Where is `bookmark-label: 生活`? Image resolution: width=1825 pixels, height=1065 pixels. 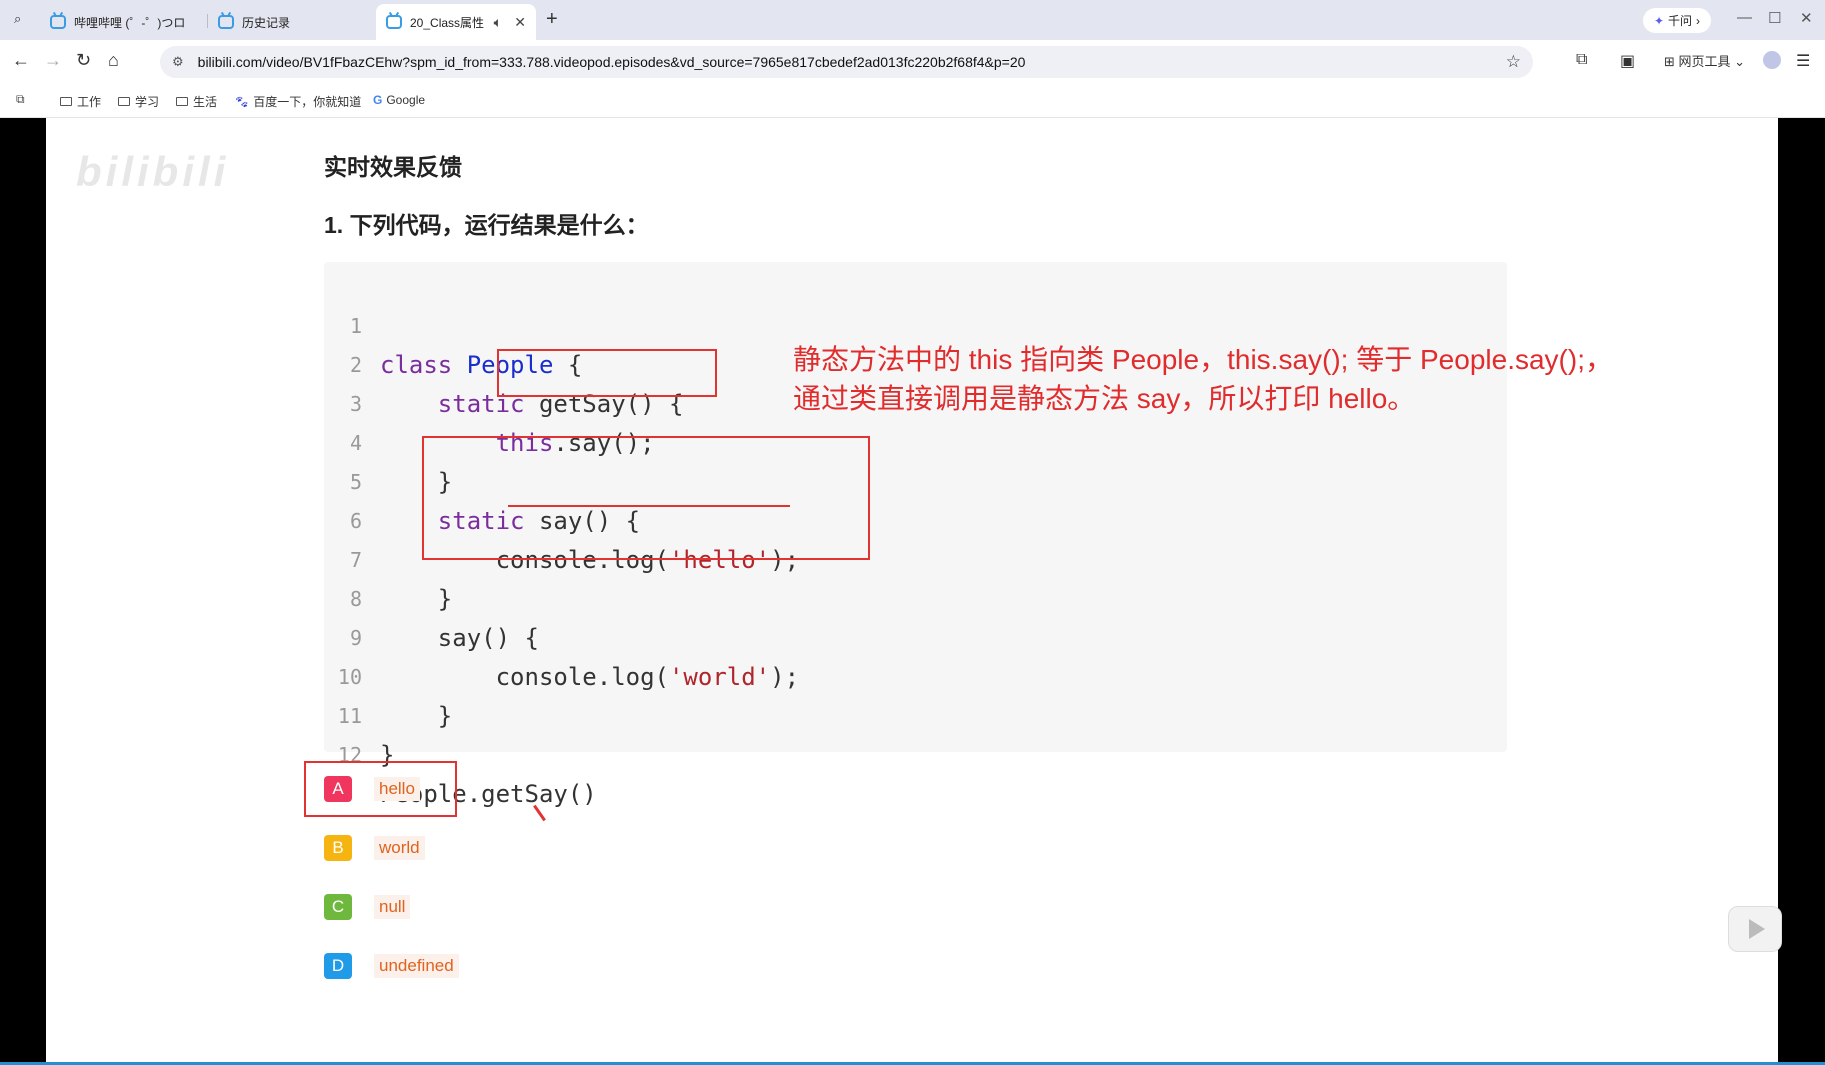
bookmark-label: 生活 is located at coordinates (205, 102).